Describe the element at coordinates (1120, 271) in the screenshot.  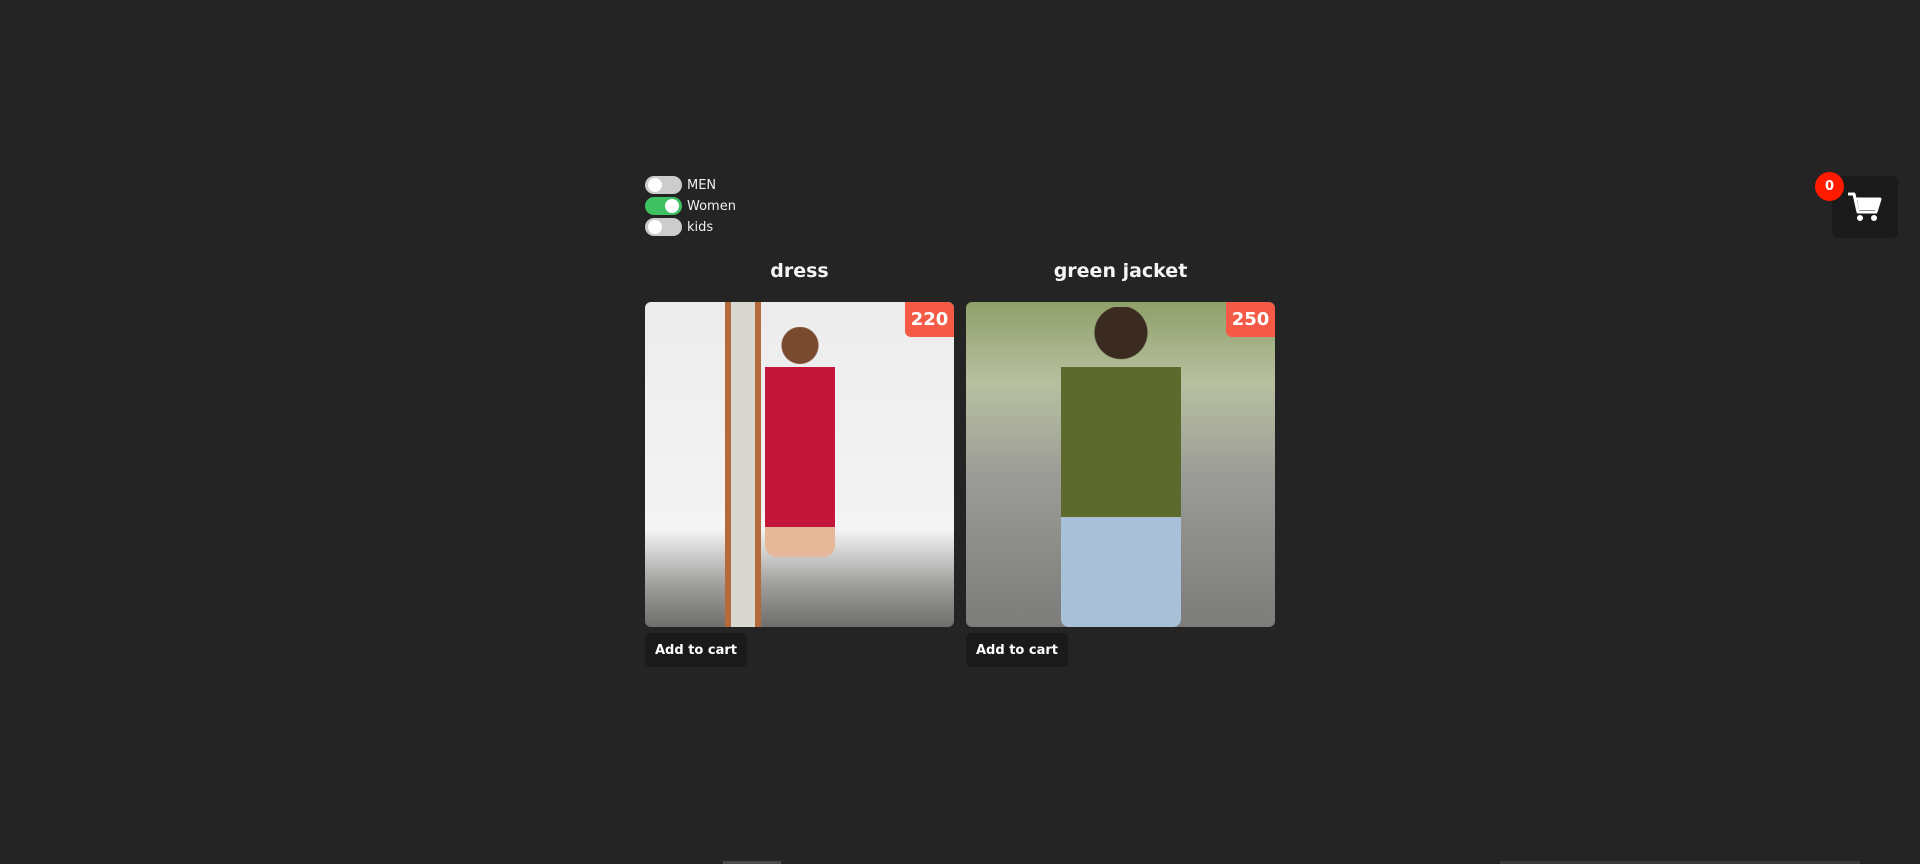
I see `product-title: green jacket` at that location.